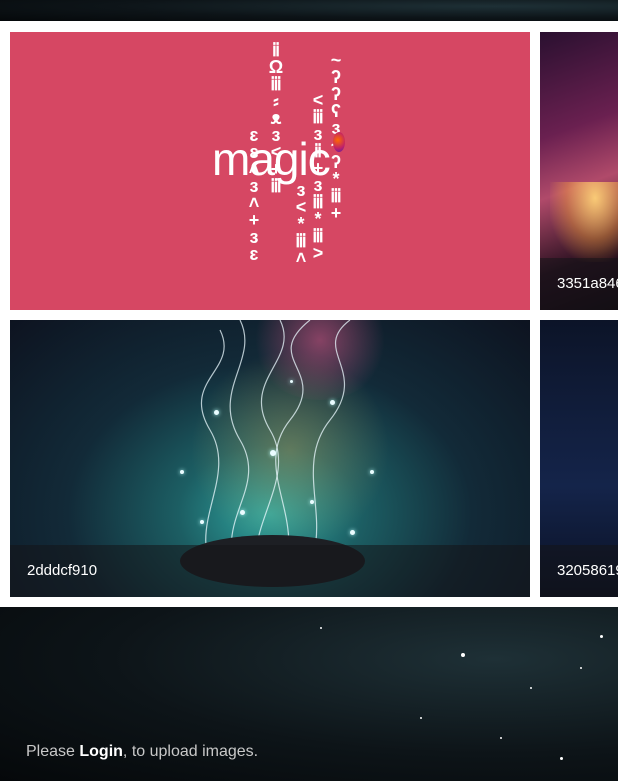 The image size is (618, 781). I want to click on header-starfield-band, so click(309, 10).